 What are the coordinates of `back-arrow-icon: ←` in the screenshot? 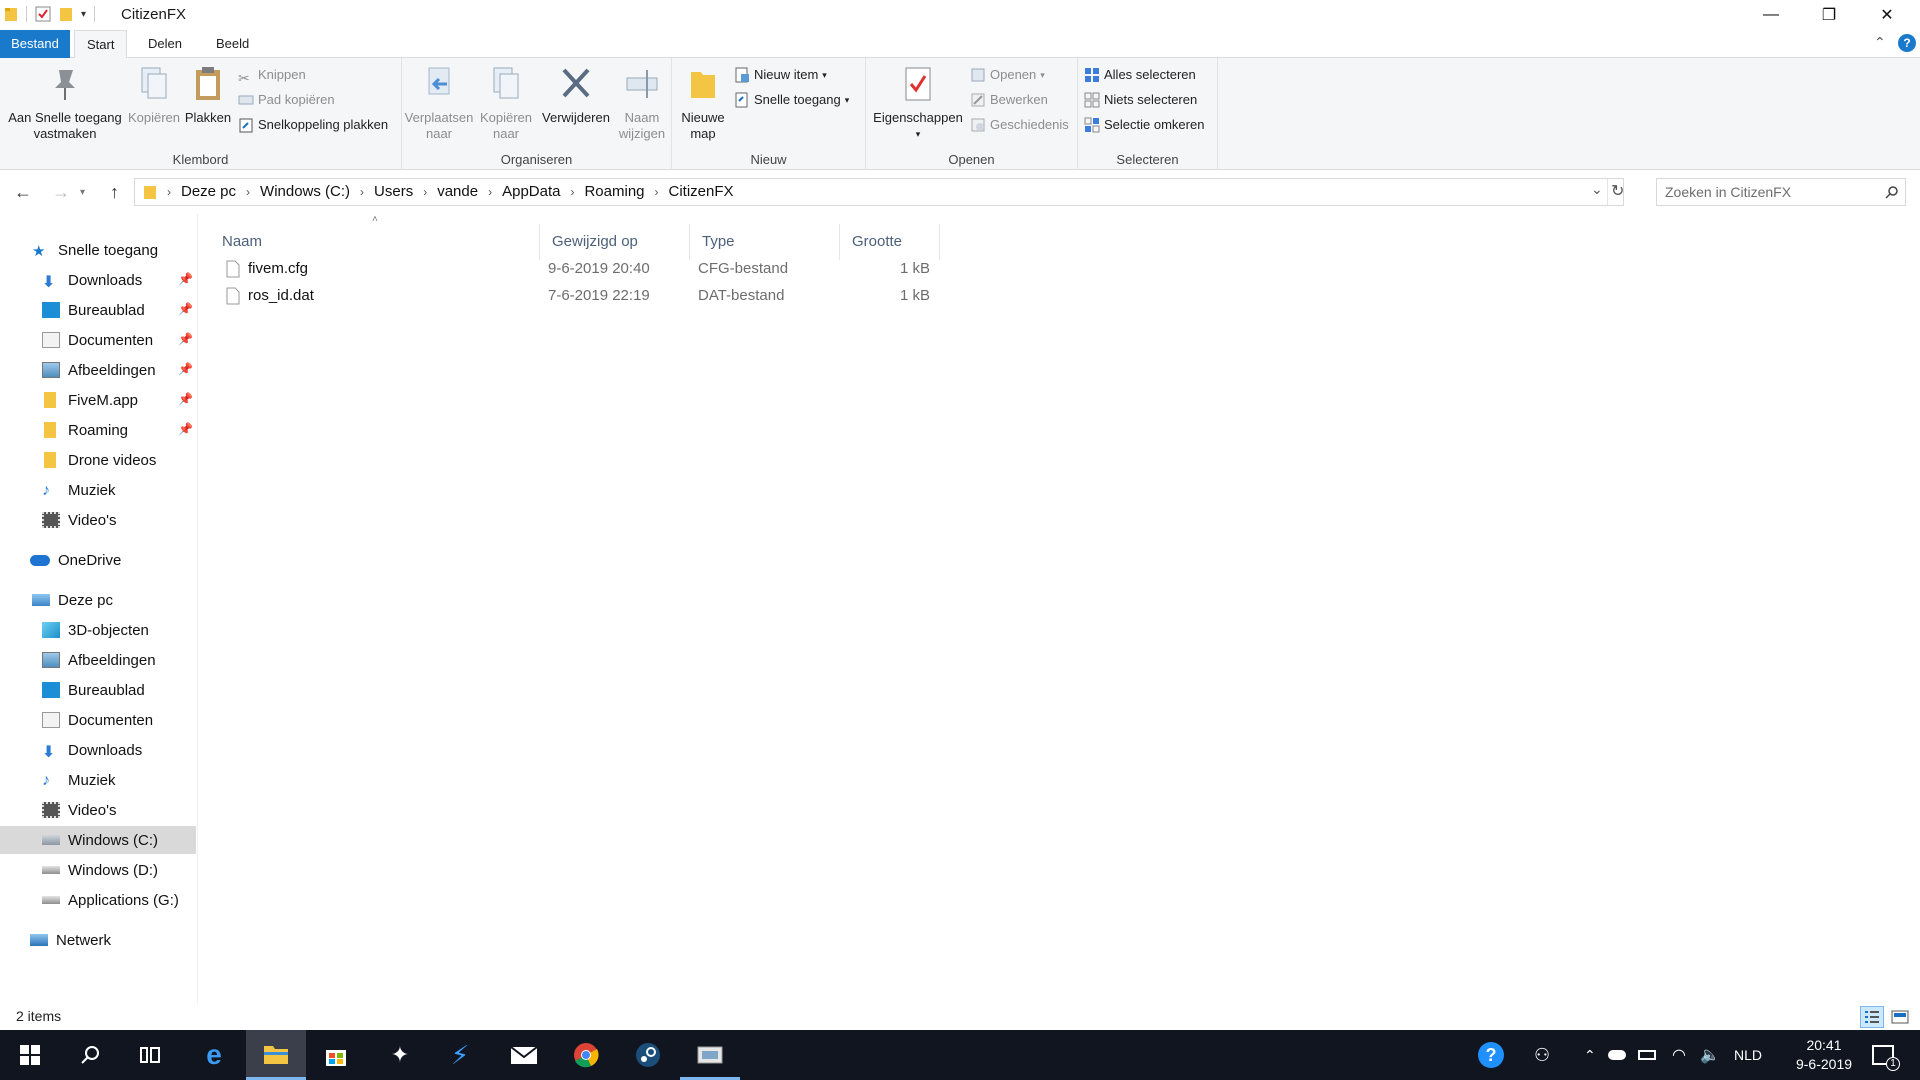 It's located at (23, 192).